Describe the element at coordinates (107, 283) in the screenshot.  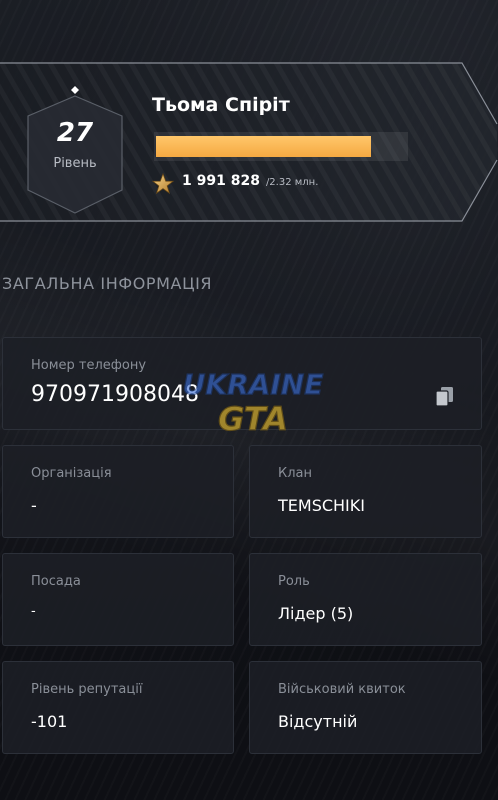
I see `section-title: ЗАГАЛЬНА ІНФОРМАЦІЯ` at that location.